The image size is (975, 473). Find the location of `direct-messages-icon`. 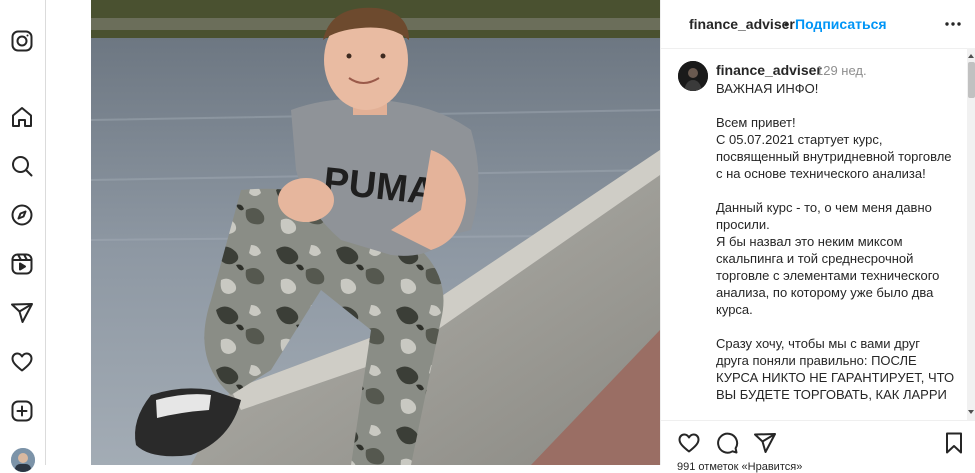

direct-messages-icon is located at coordinates (22, 313).